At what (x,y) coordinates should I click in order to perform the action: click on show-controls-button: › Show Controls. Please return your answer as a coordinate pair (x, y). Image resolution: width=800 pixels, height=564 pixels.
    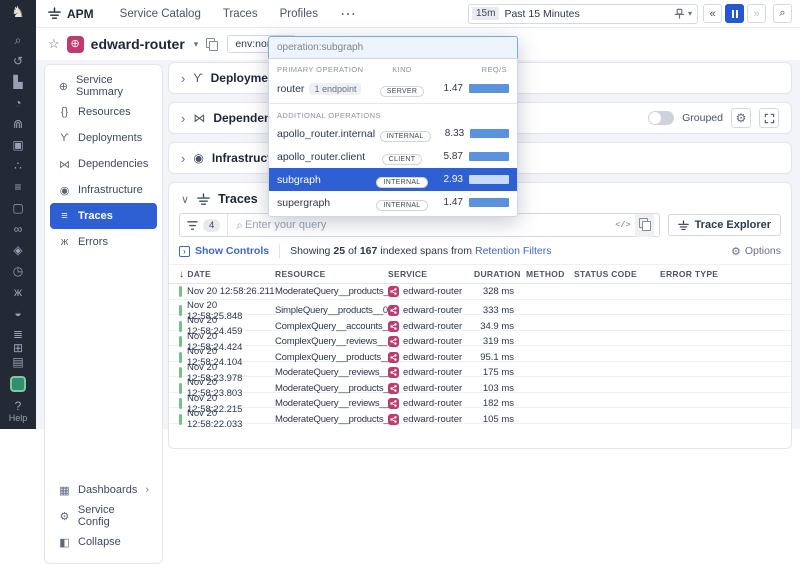
    Looking at the image, I should click on (224, 251).